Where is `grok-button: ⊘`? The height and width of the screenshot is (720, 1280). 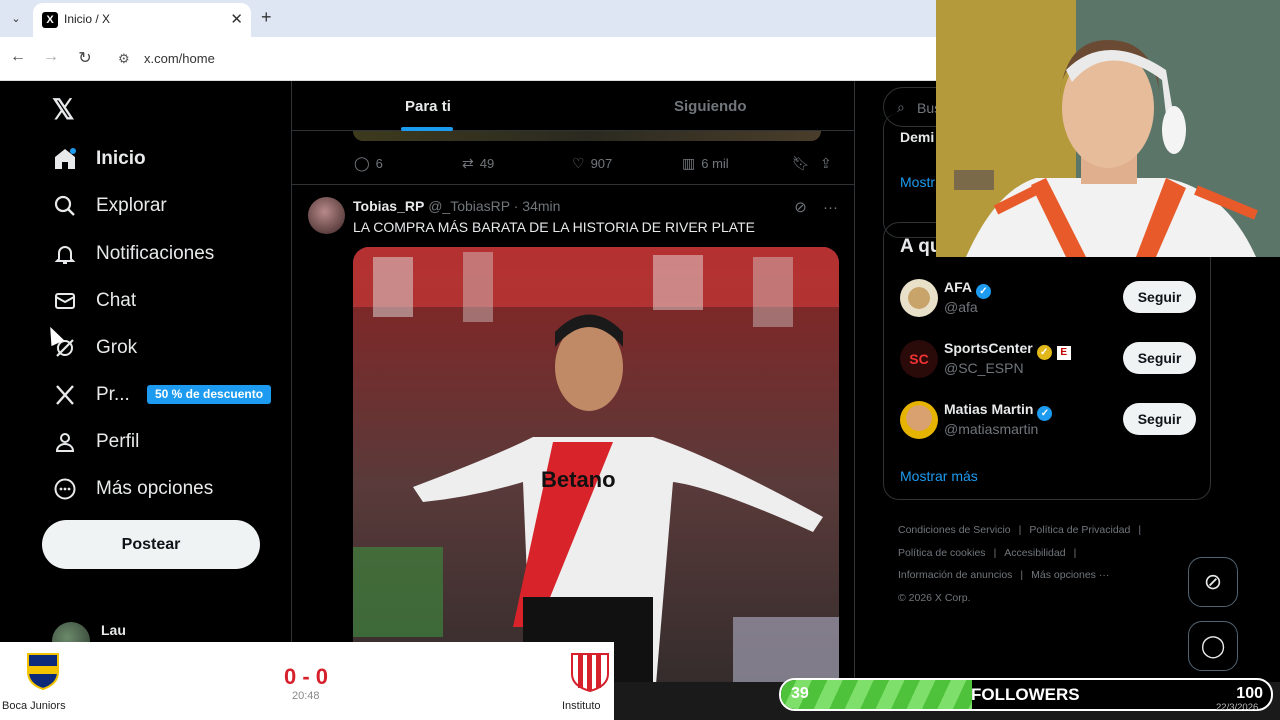
grok-button: ⊘ is located at coordinates (1213, 582).